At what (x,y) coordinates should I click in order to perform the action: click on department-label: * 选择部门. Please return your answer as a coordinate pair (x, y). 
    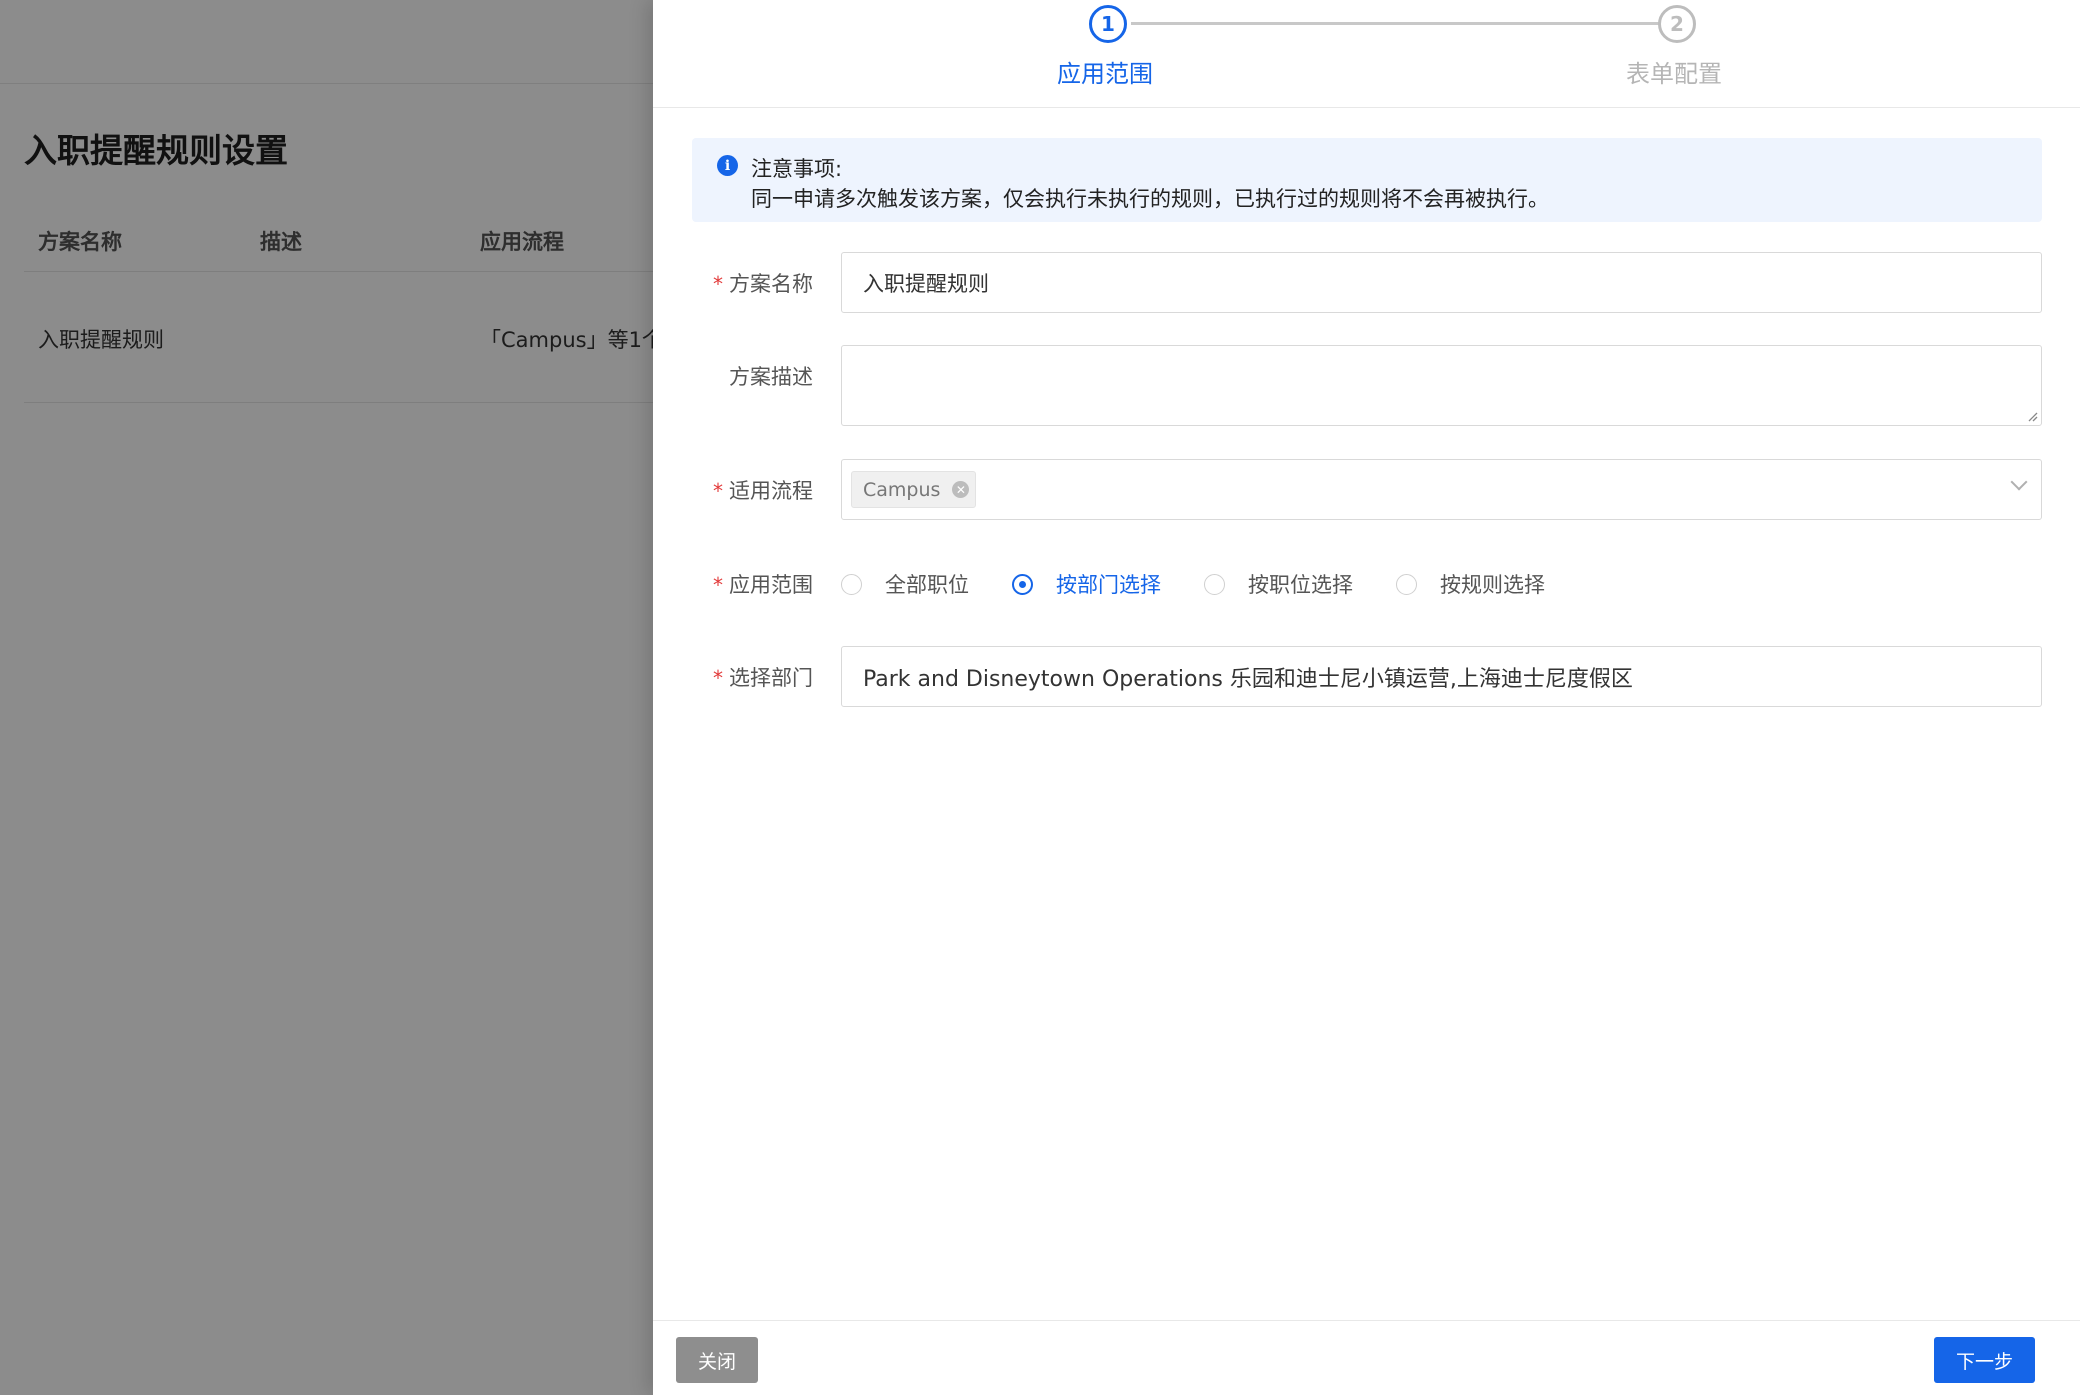
    Looking at the image, I should click on (763, 678).